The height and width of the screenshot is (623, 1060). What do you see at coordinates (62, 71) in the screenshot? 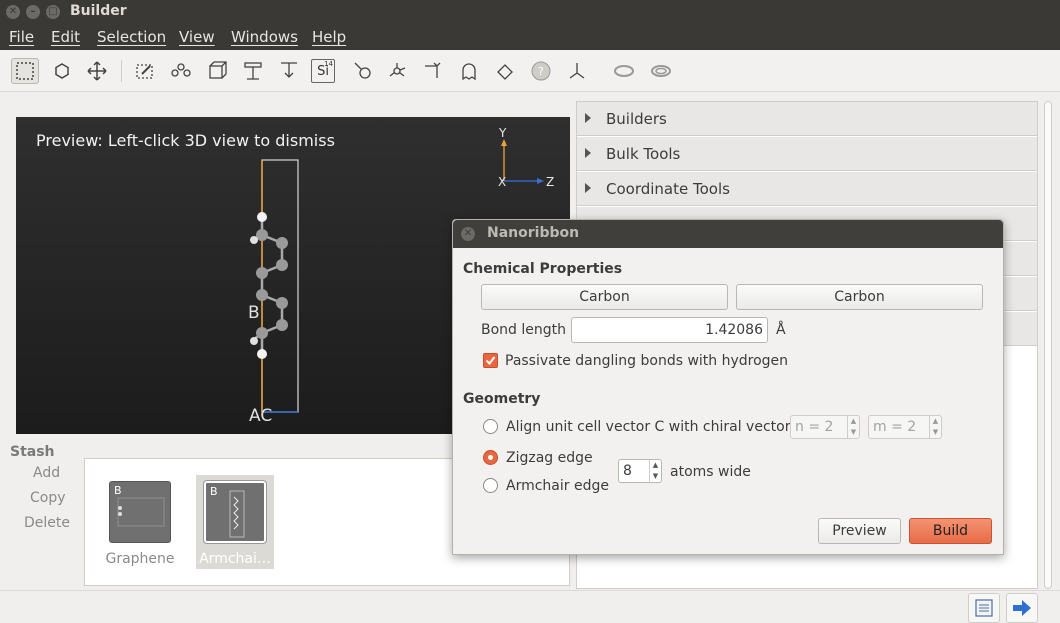
I see `select-atom-icon` at bounding box center [62, 71].